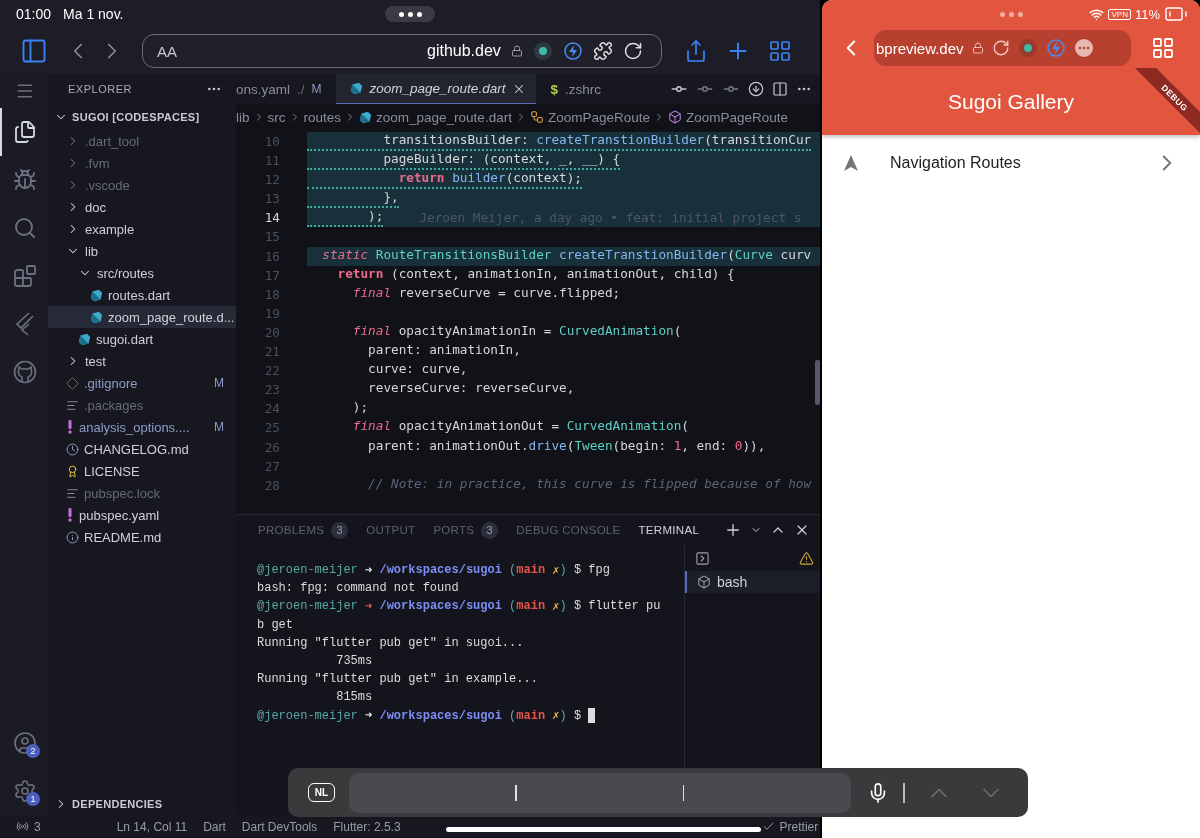 The height and width of the screenshot is (838, 1200). What do you see at coordinates (520, 427) in the screenshot?
I see `code-line: final opacityAnimationOut = CurvedAnimation(` at bounding box center [520, 427].